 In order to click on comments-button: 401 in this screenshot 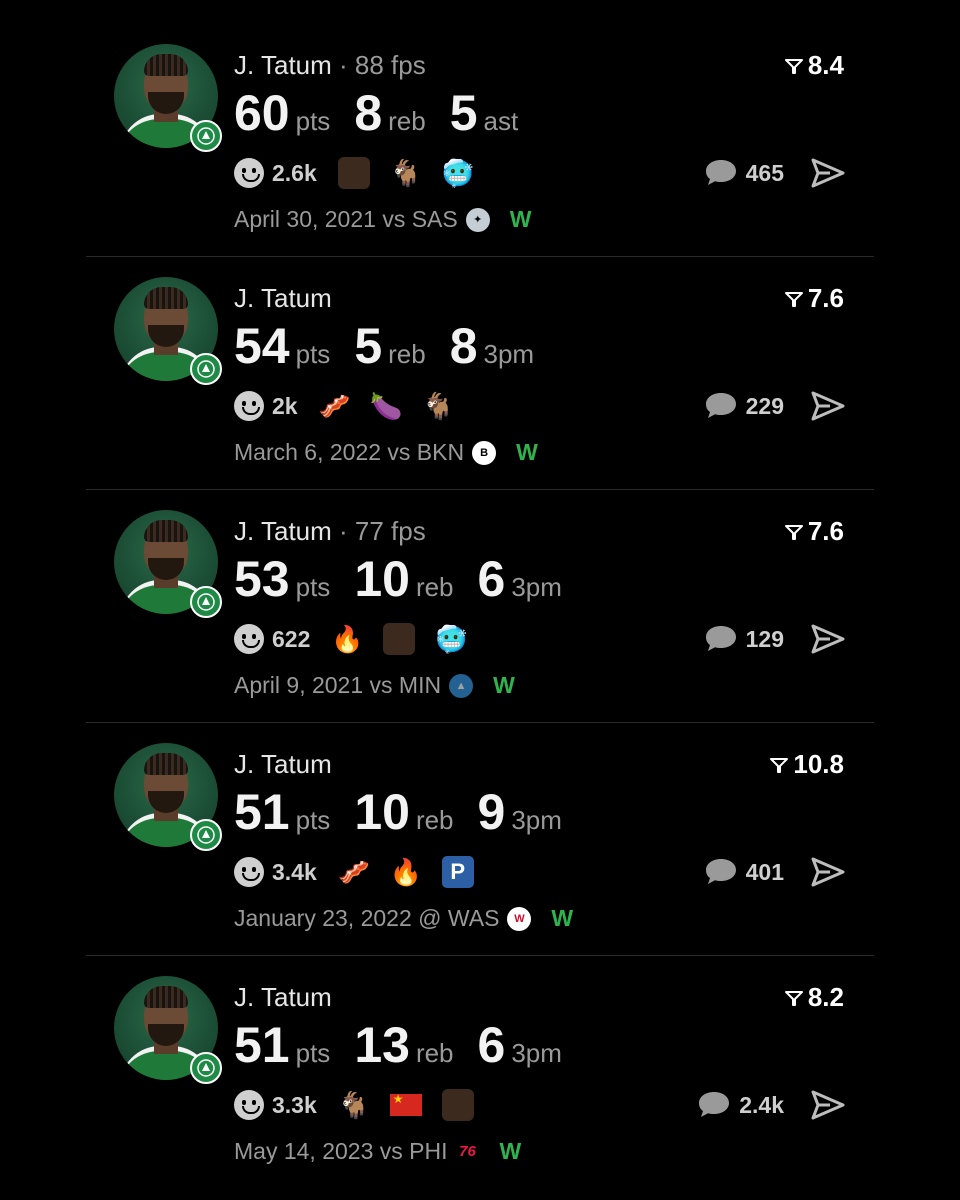, I will do `click(744, 872)`.